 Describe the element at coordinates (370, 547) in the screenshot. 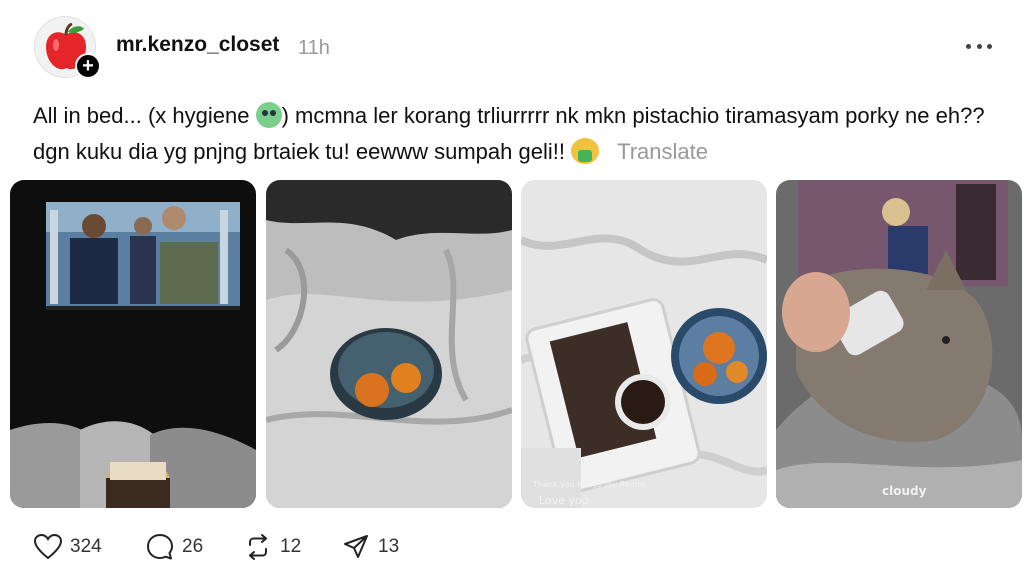

I see `share-button: 13` at that location.